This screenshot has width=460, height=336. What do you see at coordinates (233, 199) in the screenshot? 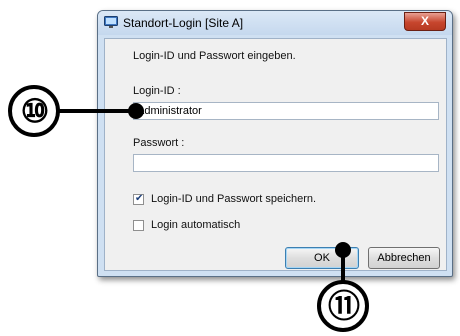
I see `save-credentials-label: Login-ID und Passwort speichern.` at bounding box center [233, 199].